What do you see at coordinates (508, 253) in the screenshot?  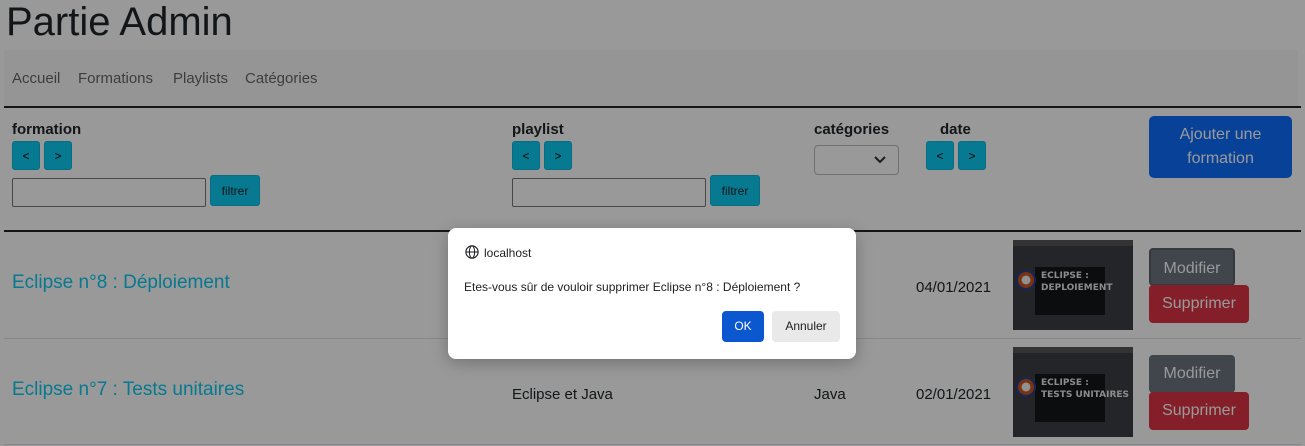 I see `dialog-host: localhost` at bounding box center [508, 253].